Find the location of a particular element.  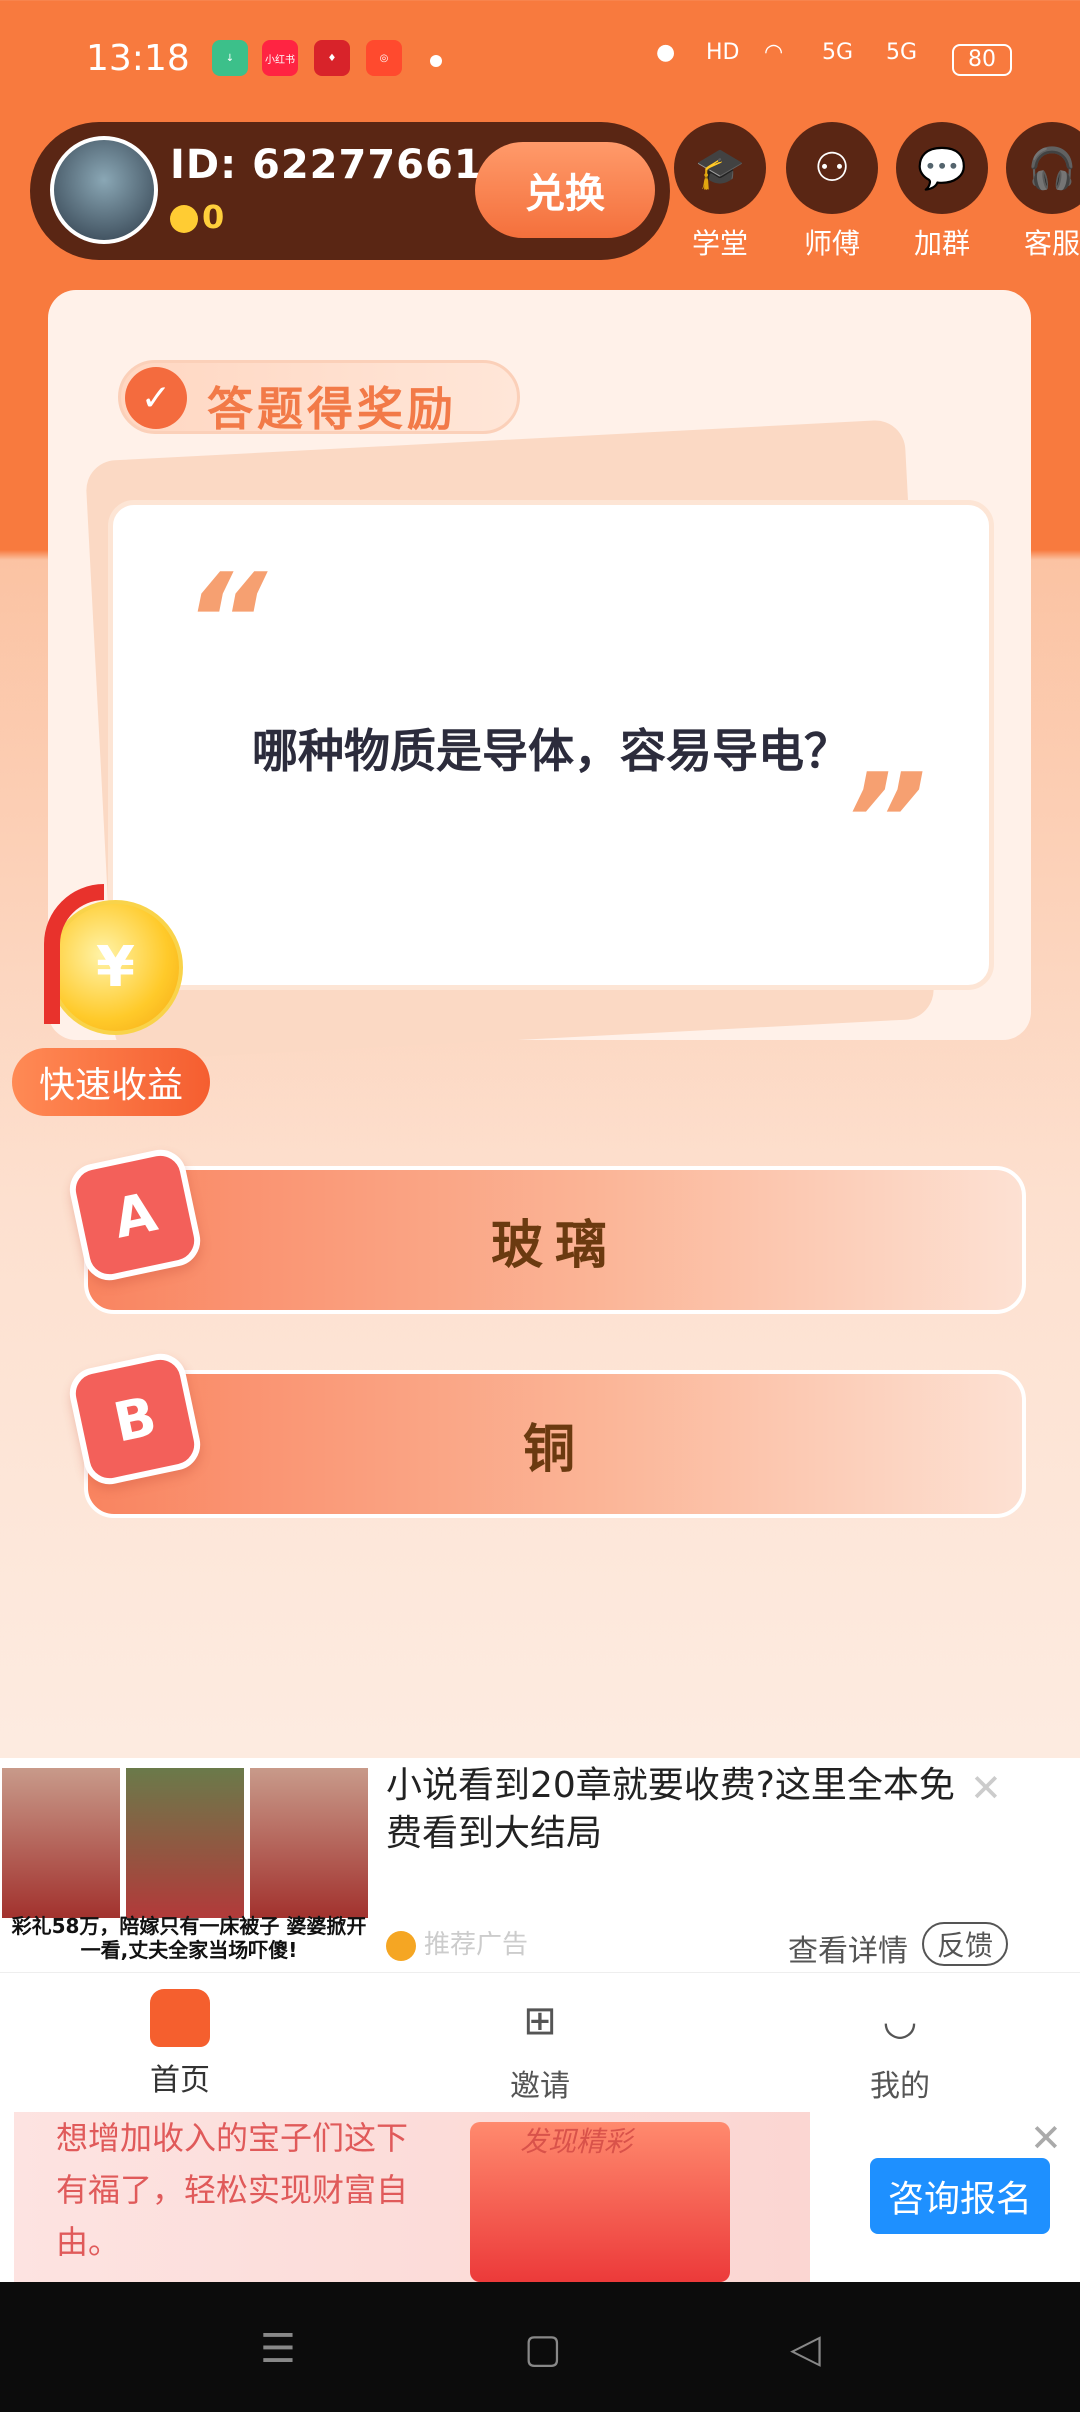

open-quote-icon: “ is located at coordinates (225, 621).